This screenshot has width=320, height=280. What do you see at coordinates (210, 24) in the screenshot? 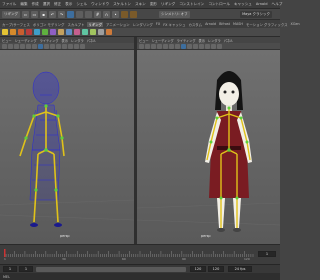
I see `shelf-tab: Arnold` at bounding box center [210, 24].